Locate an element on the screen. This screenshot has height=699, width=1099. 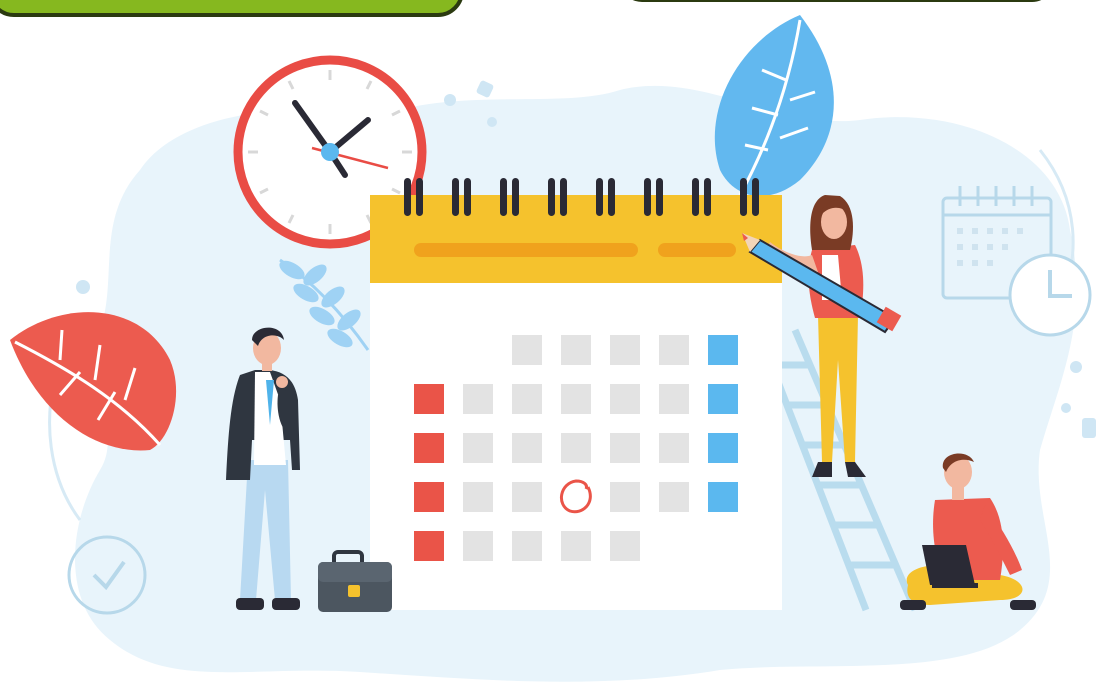
clock-outline-icon is located at coordinates (1050, 295).